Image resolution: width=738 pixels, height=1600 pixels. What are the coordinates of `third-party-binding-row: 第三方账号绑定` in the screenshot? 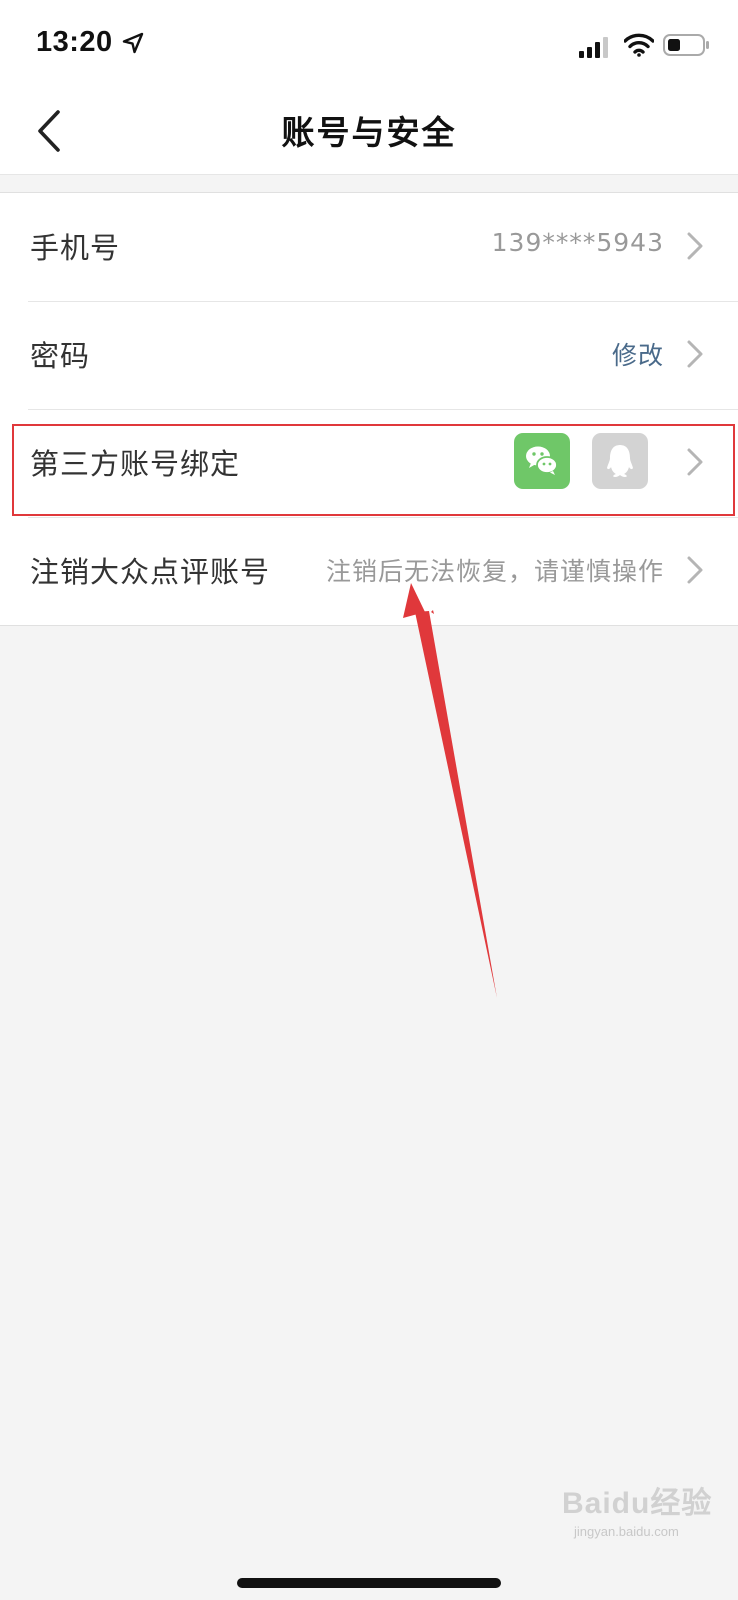 It's located at (369, 463).